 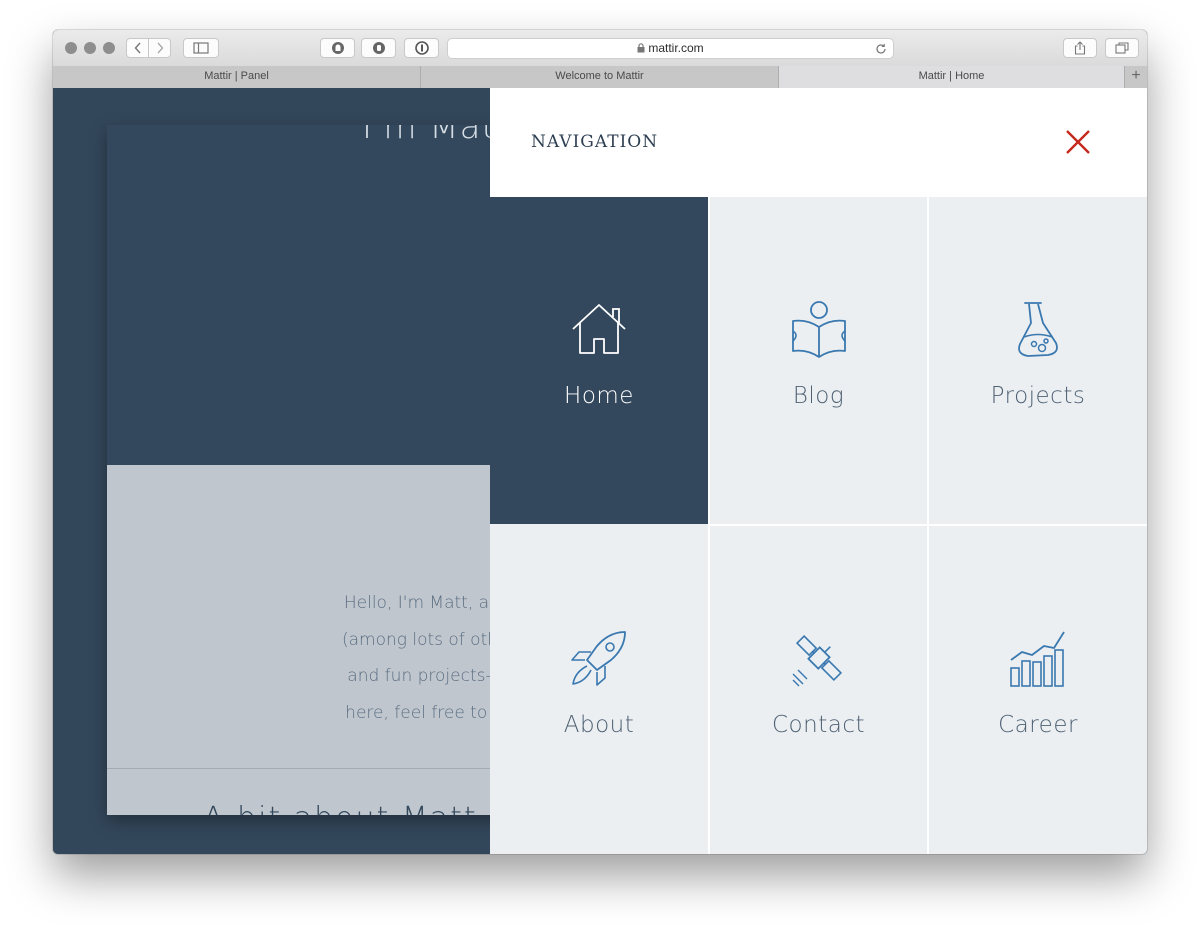 What do you see at coordinates (595, 142) in the screenshot?
I see `navigation-title: NAVIGATION` at bounding box center [595, 142].